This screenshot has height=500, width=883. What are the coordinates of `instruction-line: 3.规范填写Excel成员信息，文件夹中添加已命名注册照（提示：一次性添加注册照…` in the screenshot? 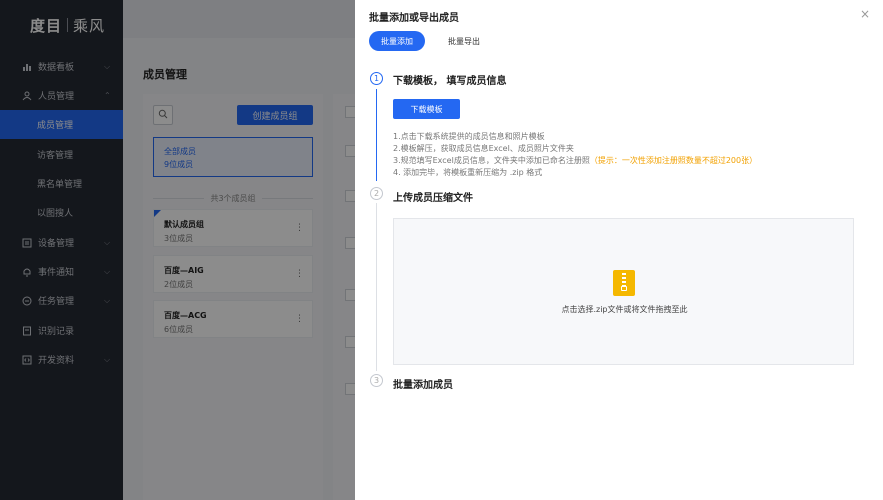 It's located at (575, 160).